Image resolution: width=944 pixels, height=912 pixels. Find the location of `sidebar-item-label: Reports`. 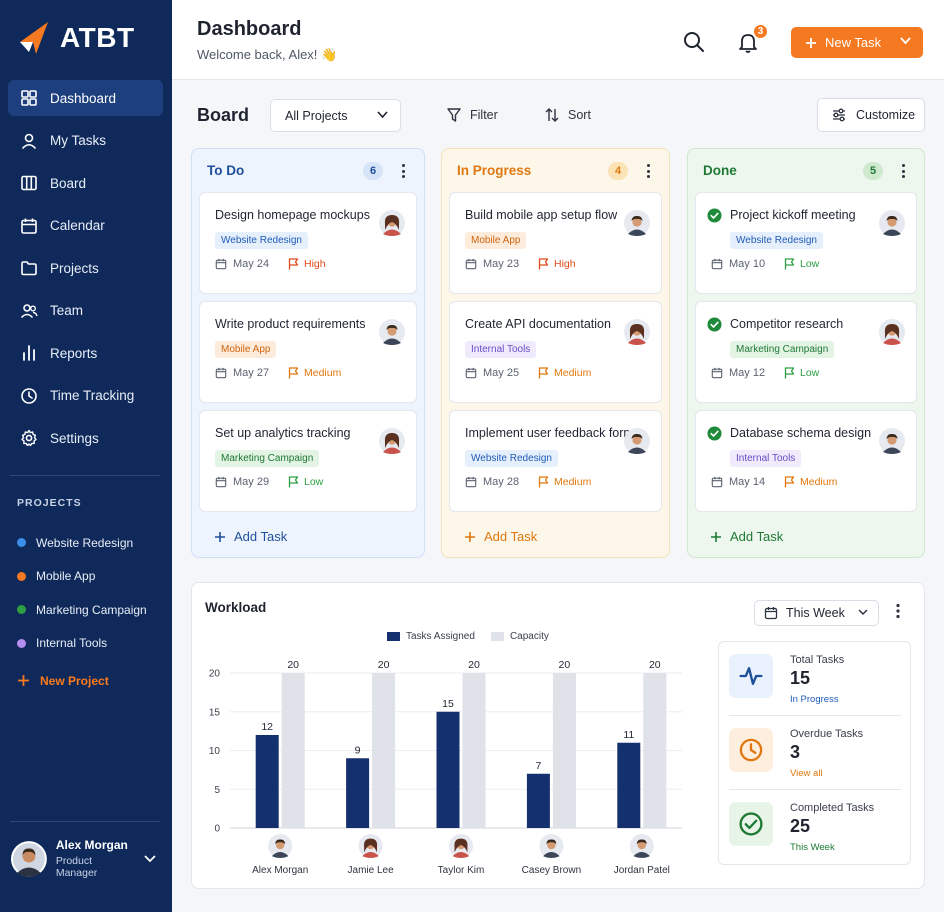

sidebar-item-label: Reports is located at coordinates (74, 353).